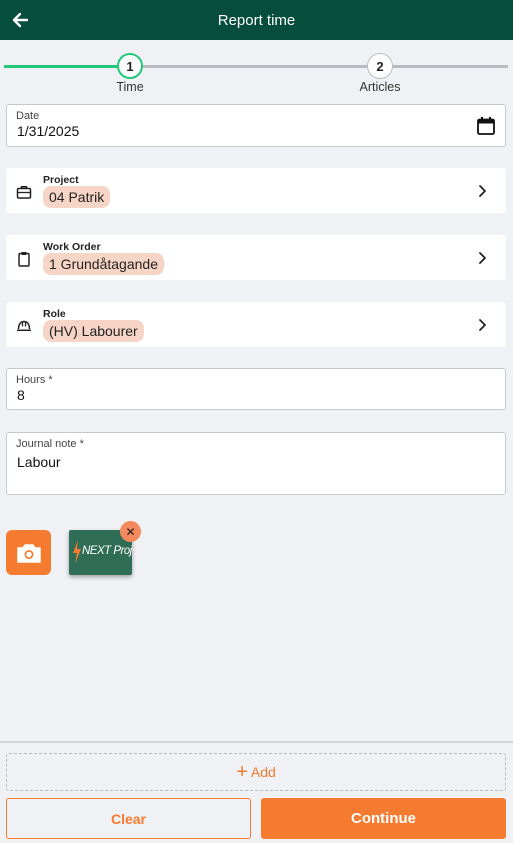 The width and height of the screenshot is (513, 843). I want to click on work-order-label: Work Order, so click(72, 247).